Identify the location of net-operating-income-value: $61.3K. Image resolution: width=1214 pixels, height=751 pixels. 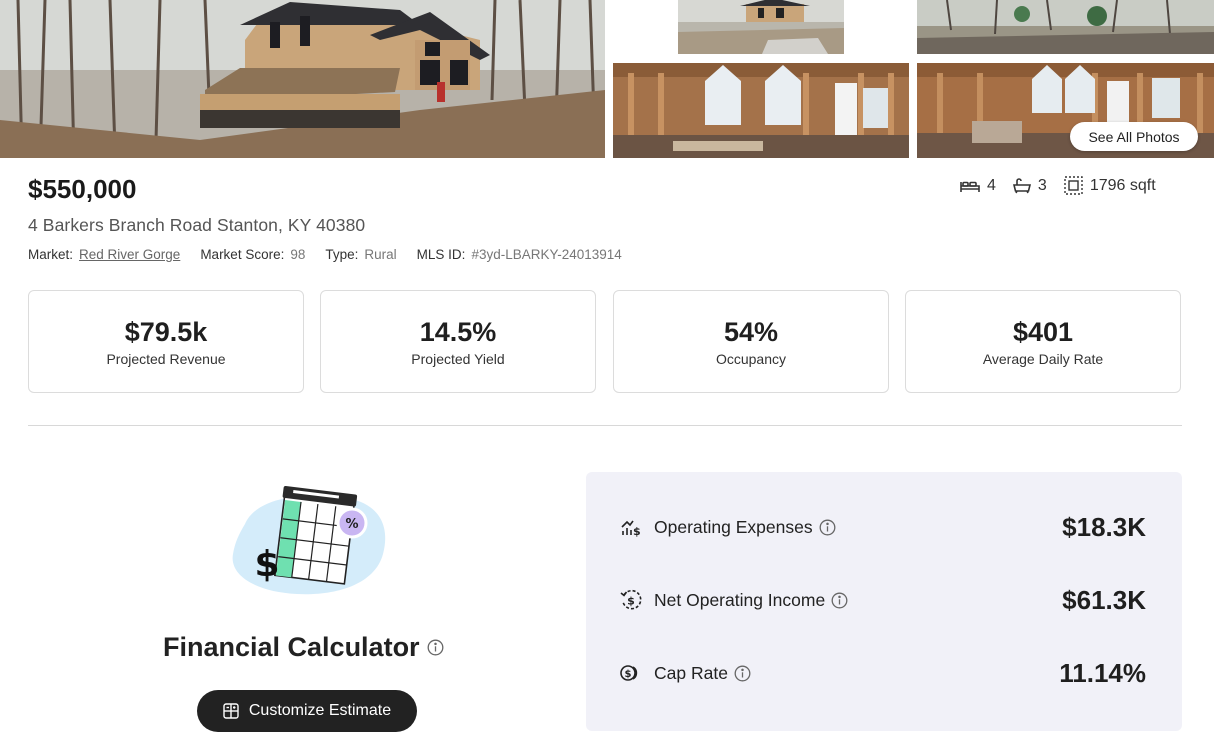
(1104, 599).